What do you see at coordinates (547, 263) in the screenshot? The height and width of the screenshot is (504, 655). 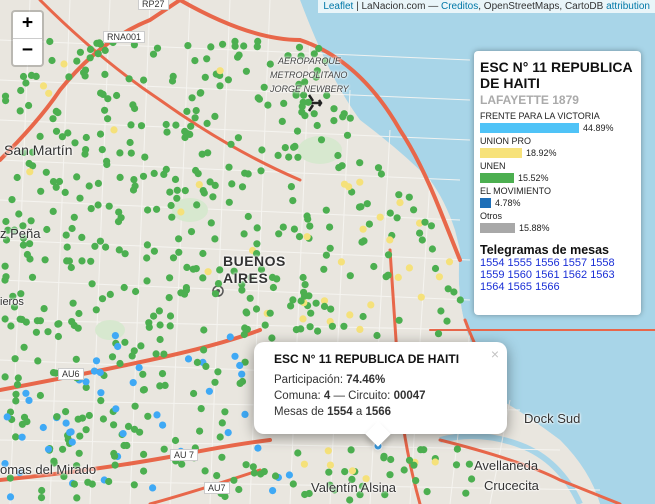 I see `mesa-link: 1556` at bounding box center [547, 263].